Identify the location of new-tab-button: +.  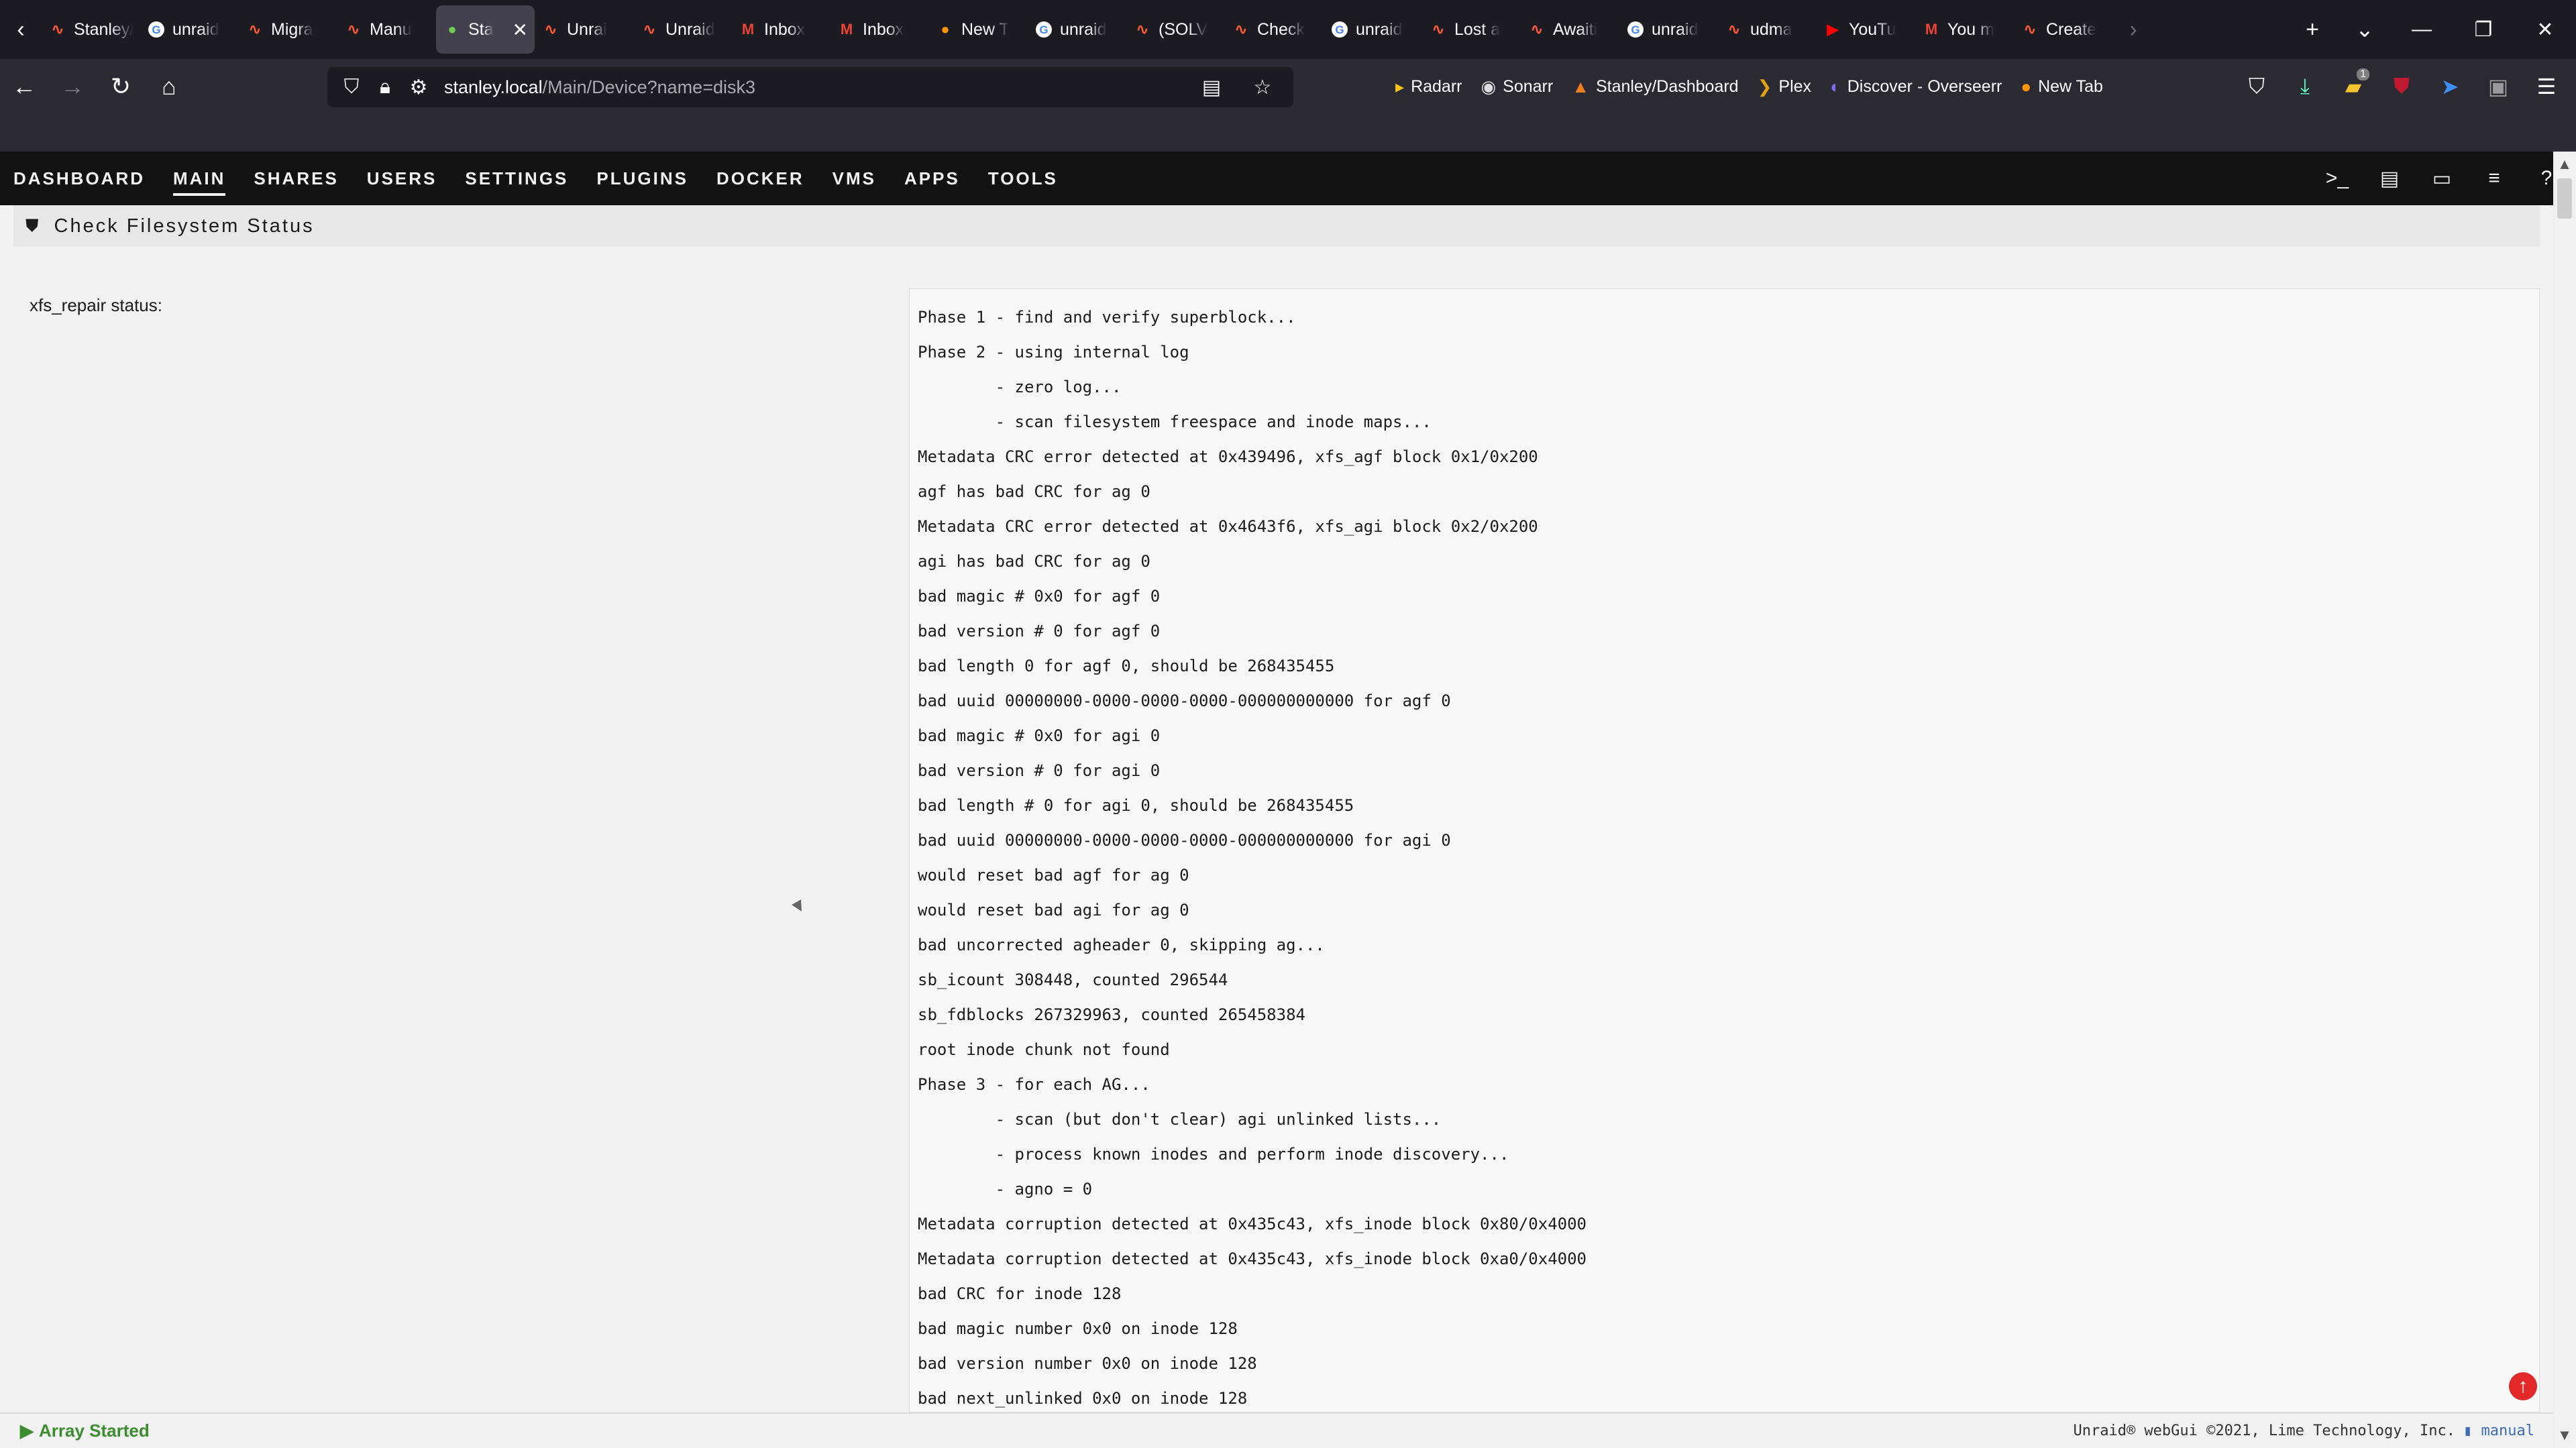
(2312, 29).